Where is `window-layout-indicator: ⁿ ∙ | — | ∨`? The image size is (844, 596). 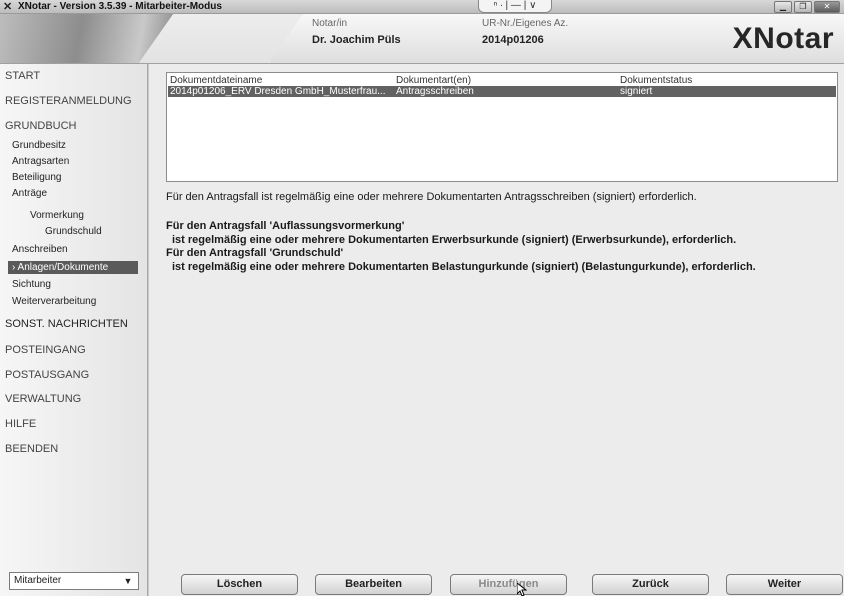
window-layout-indicator: ⁿ ∙ | — | ∨ is located at coordinates (515, 6).